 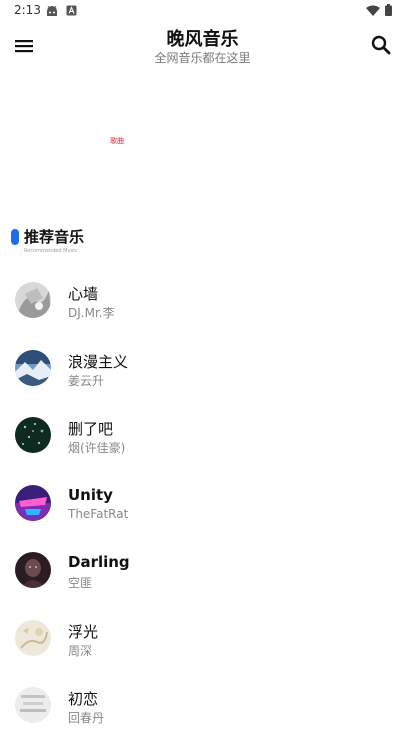 What do you see at coordinates (99, 562) in the screenshot?
I see `song-title: Darling` at bounding box center [99, 562].